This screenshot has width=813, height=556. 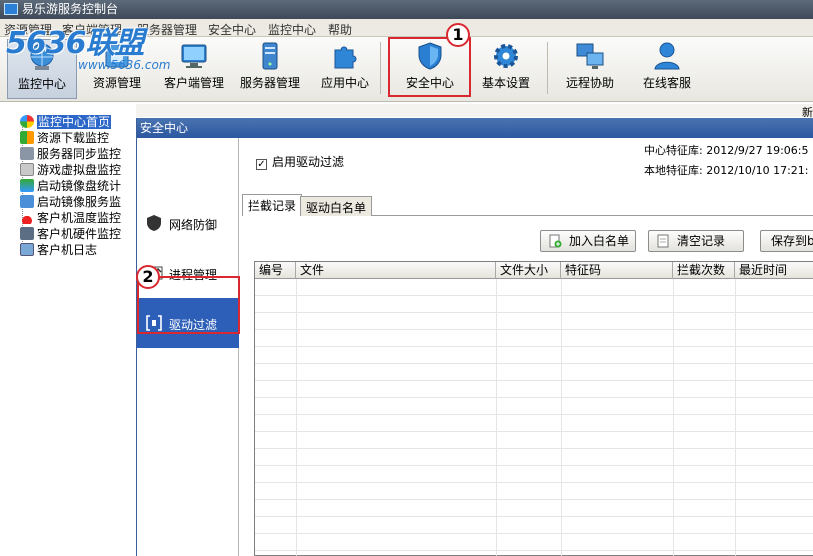 What do you see at coordinates (27, 233) in the screenshot?
I see `hardware-icon` at bounding box center [27, 233].